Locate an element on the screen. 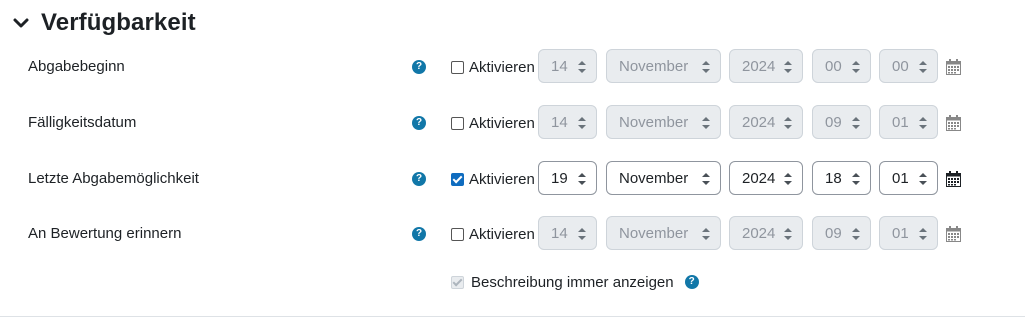 The height and width of the screenshot is (328, 1025). field-label: An Bewertung erinnern is located at coordinates (105, 233).